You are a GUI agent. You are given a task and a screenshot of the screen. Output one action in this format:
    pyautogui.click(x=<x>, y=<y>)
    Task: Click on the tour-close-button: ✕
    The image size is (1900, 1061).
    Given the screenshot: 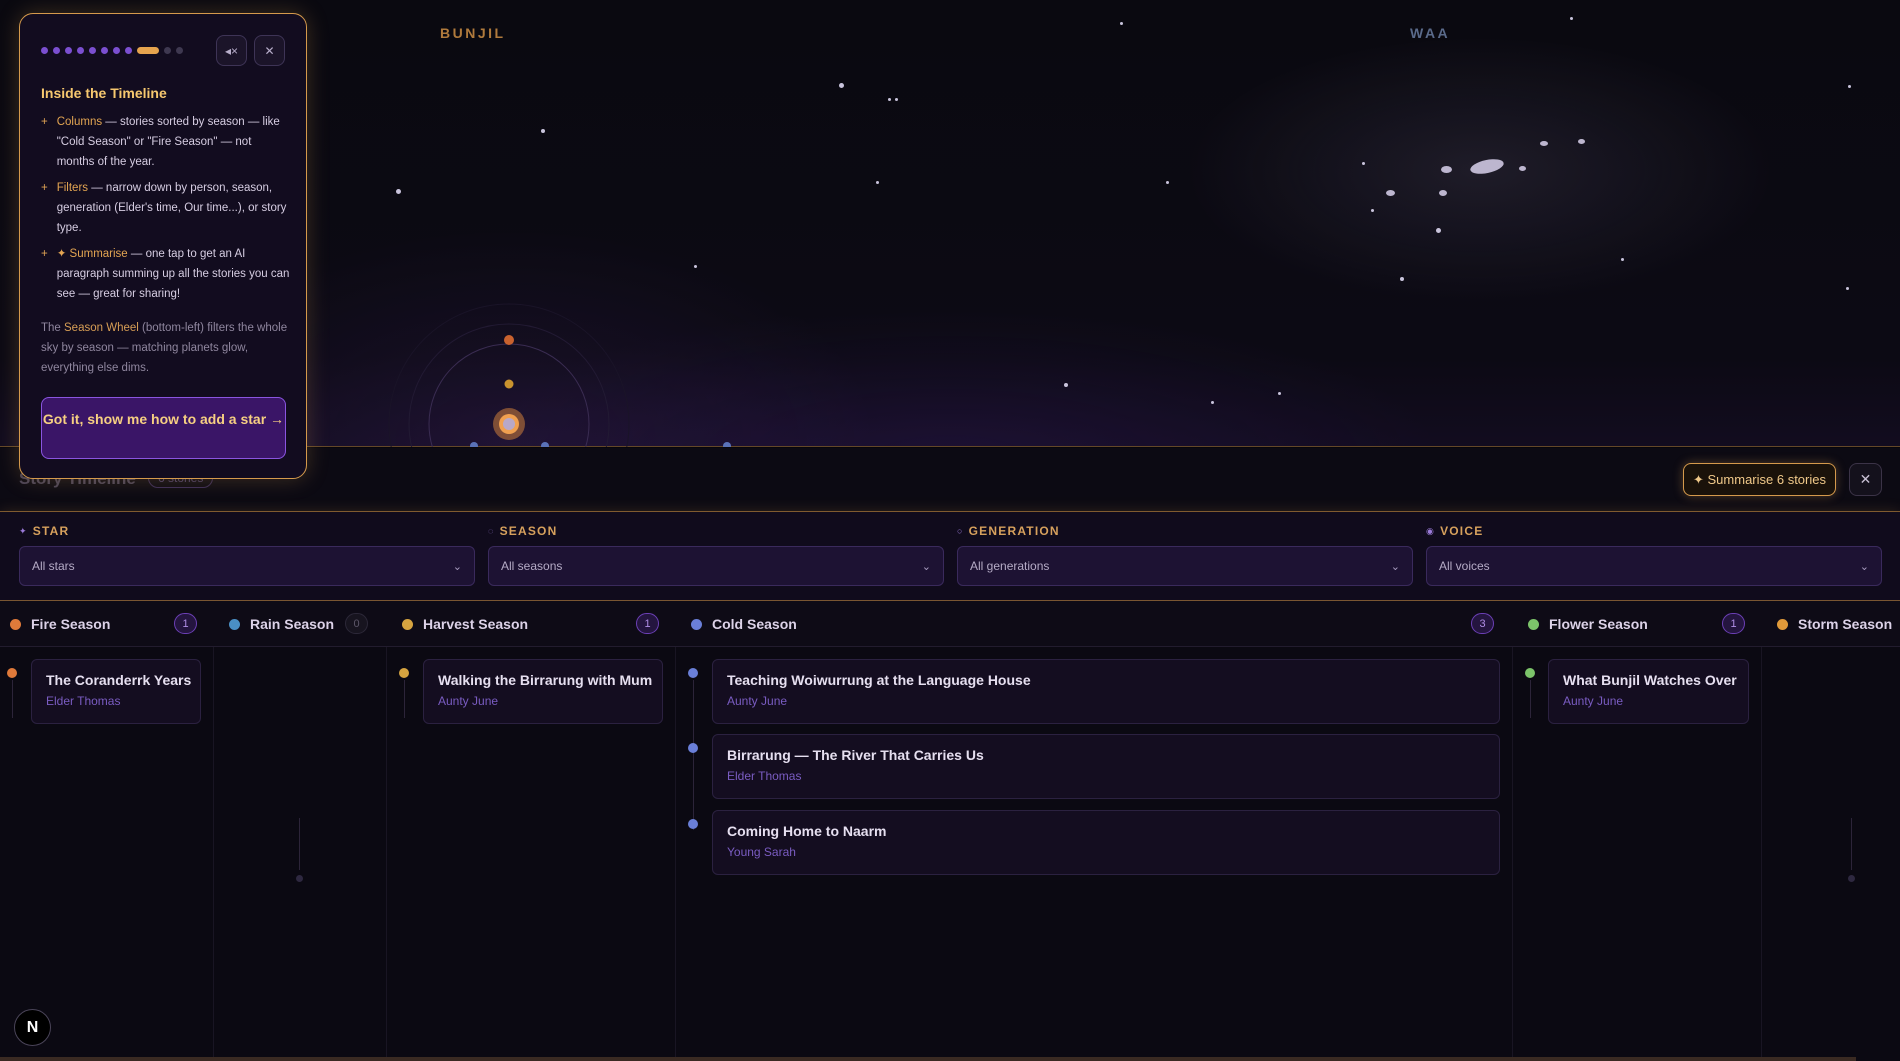 What is the action you would take?
    pyautogui.click(x=269, y=50)
    